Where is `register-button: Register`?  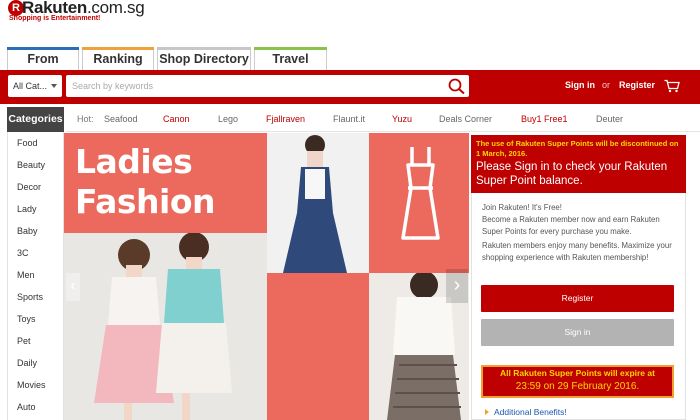 register-button: Register is located at coordinates (577, 298).